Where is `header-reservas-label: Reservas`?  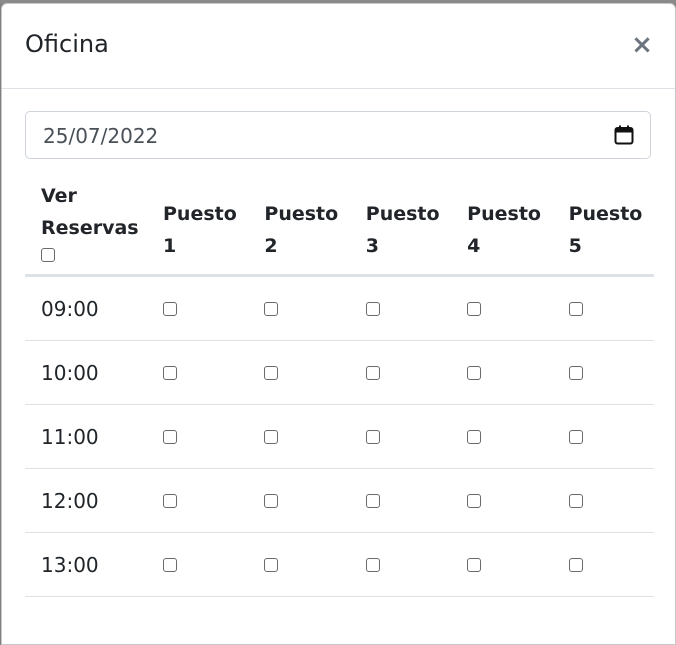
header-reservas-label: Reservas is located at coordinates (90, 228).